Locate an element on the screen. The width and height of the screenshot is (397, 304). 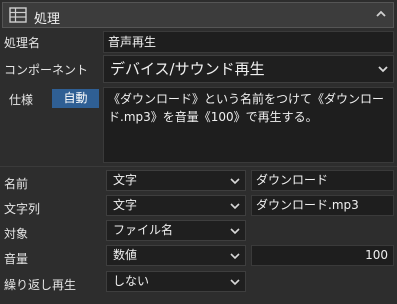
param-value: ダウンロード.mp3 is located at coordinates (307, 205).